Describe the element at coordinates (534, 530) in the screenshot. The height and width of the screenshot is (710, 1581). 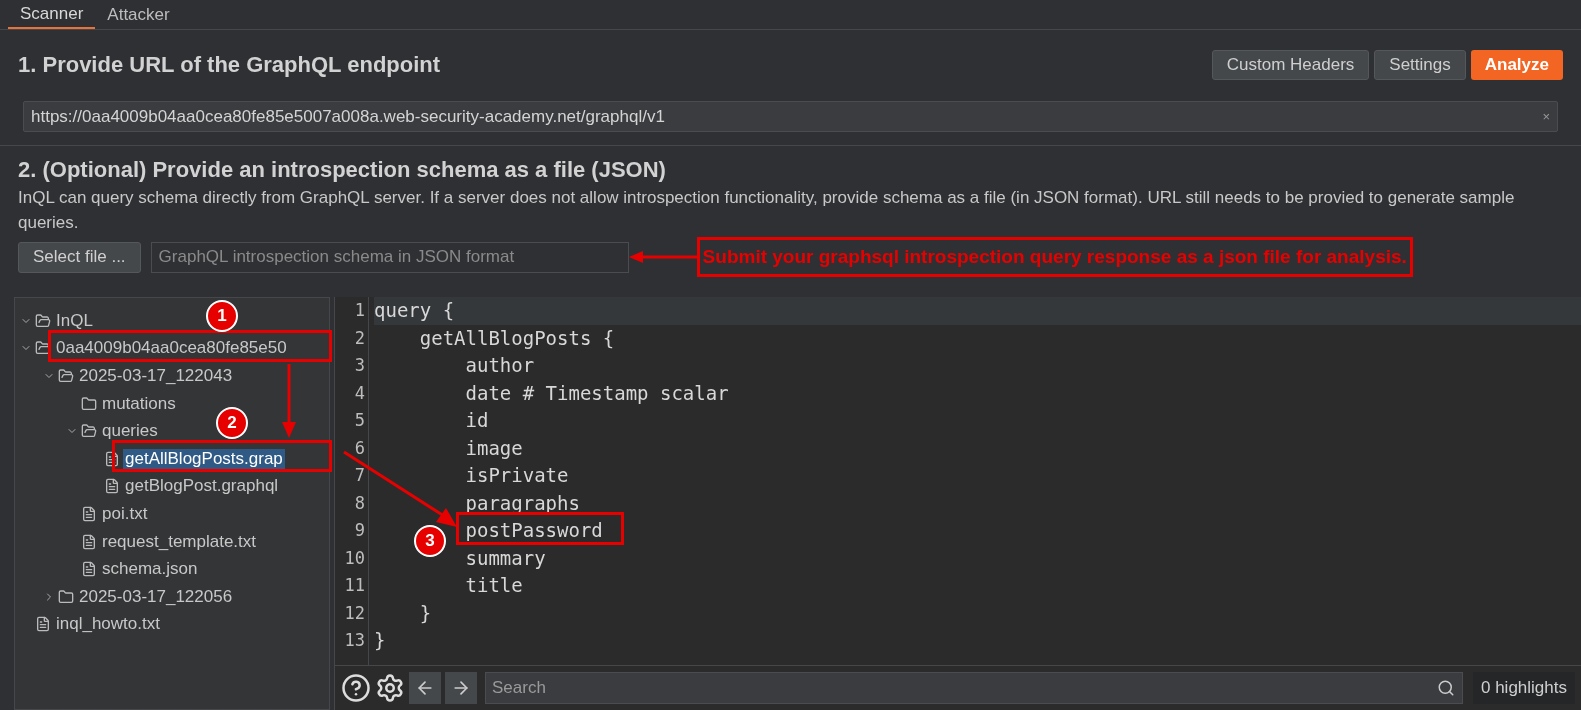
I see `code-line: postPassword` at that location.